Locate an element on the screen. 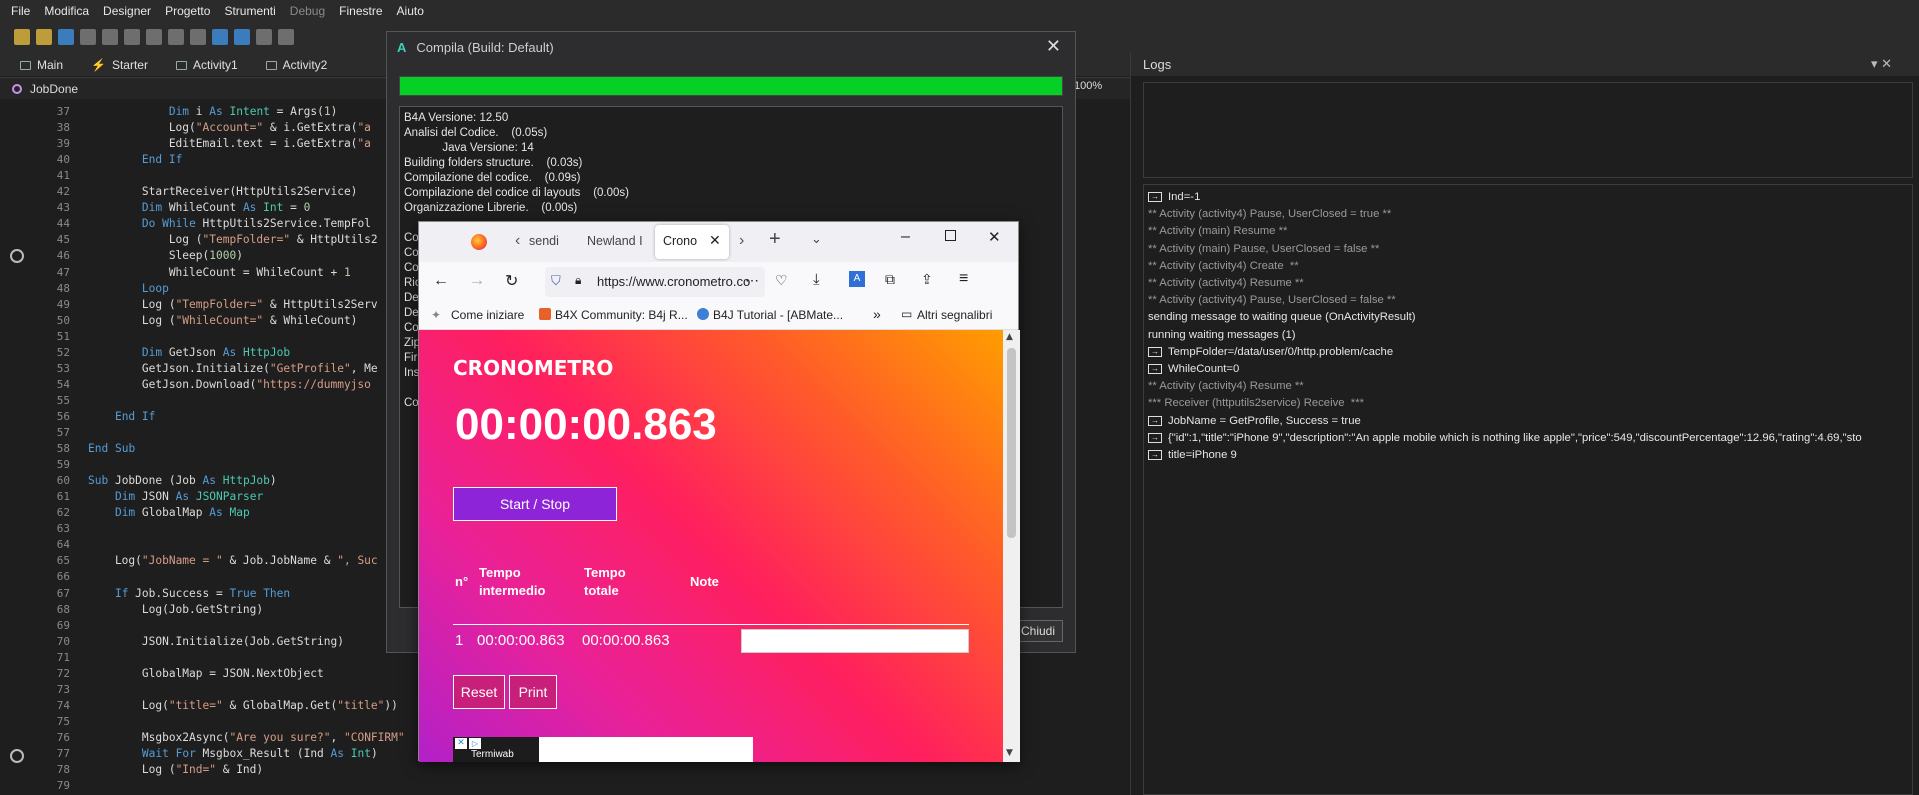 This screenshot has height=795, width=1919. reload-icon: ↻ is located at coordinates (511, 281).